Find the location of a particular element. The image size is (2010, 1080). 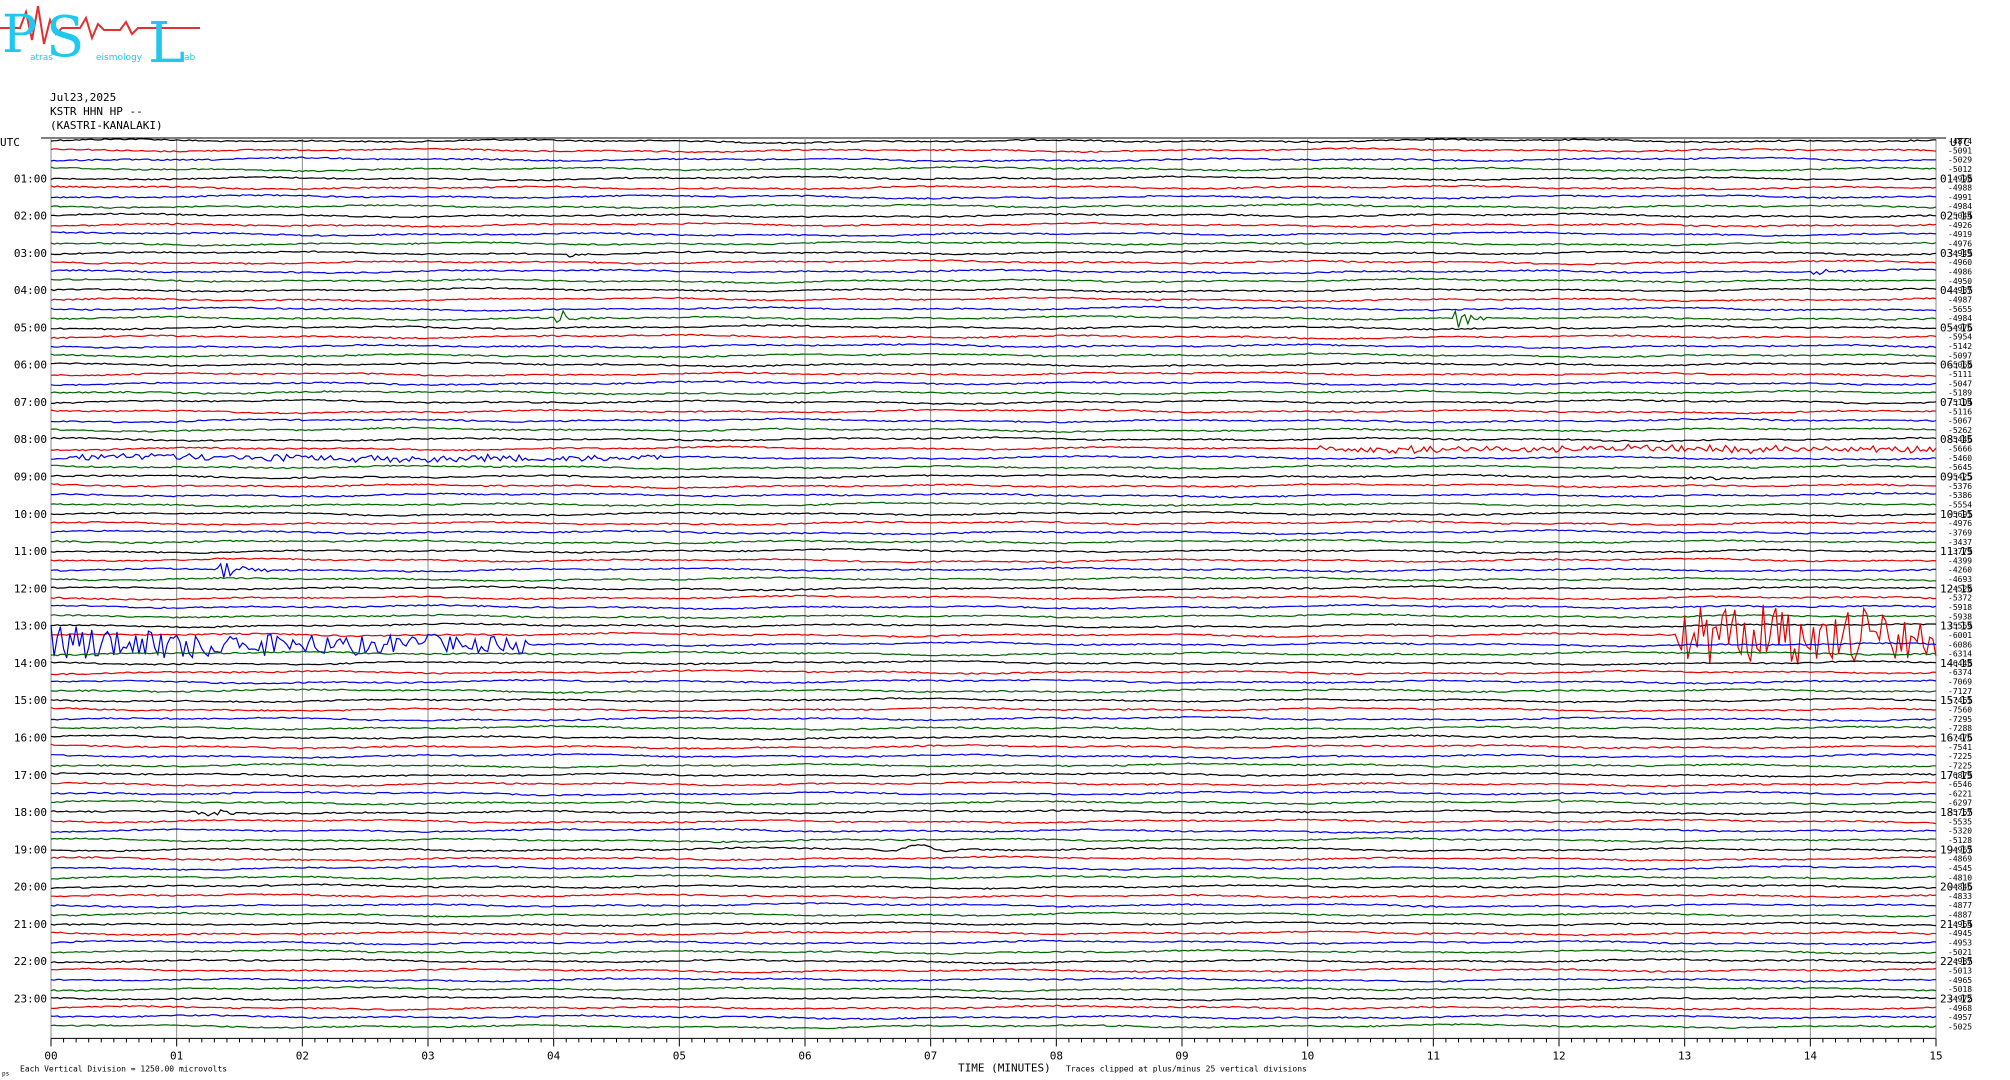

right-hour-label: 16:15 is located at coordinates (1956, 737).